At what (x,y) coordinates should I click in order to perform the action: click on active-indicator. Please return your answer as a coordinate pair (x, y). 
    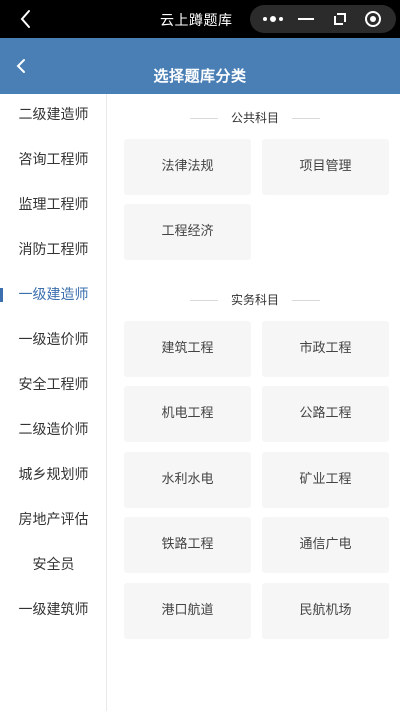
    Looking at the image, I should click on (1, 295).